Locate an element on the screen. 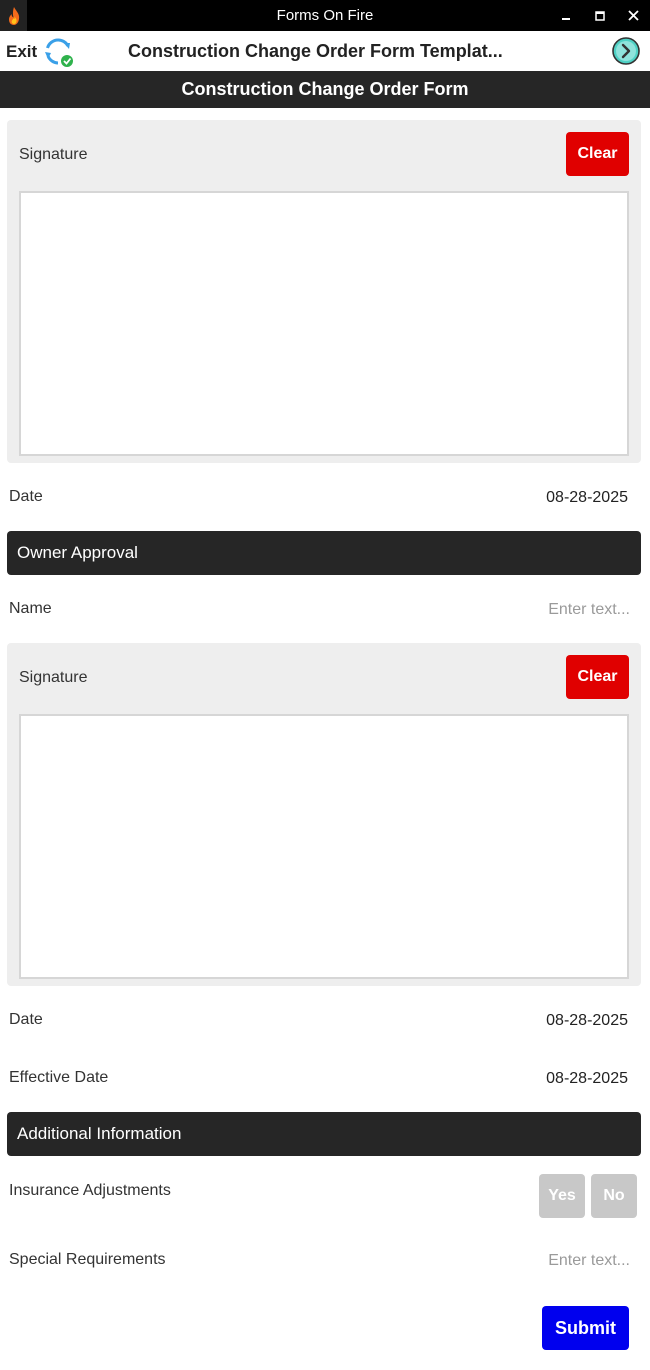 Image resolution: width=650 pixels, height=1370 pixels. exit-button: Exit is located at coordinates (21, 52).